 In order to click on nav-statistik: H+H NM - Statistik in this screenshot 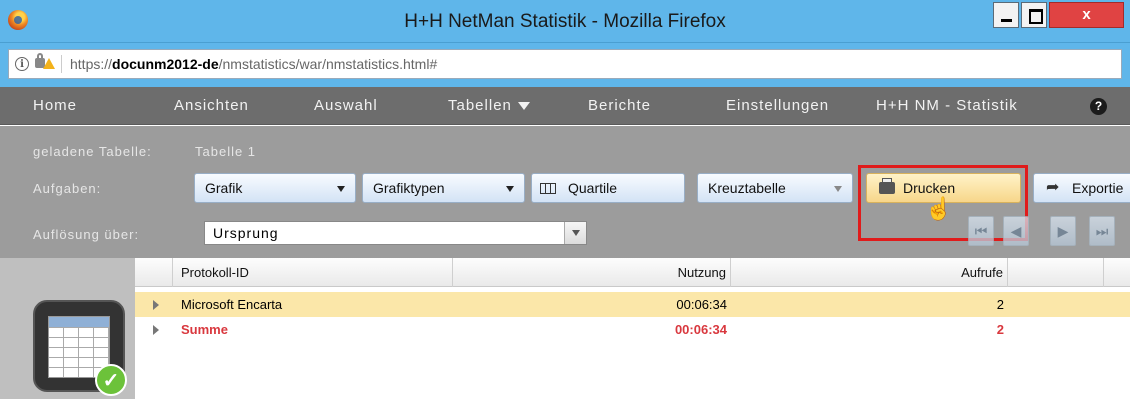, I will do `click(947, 106)`.